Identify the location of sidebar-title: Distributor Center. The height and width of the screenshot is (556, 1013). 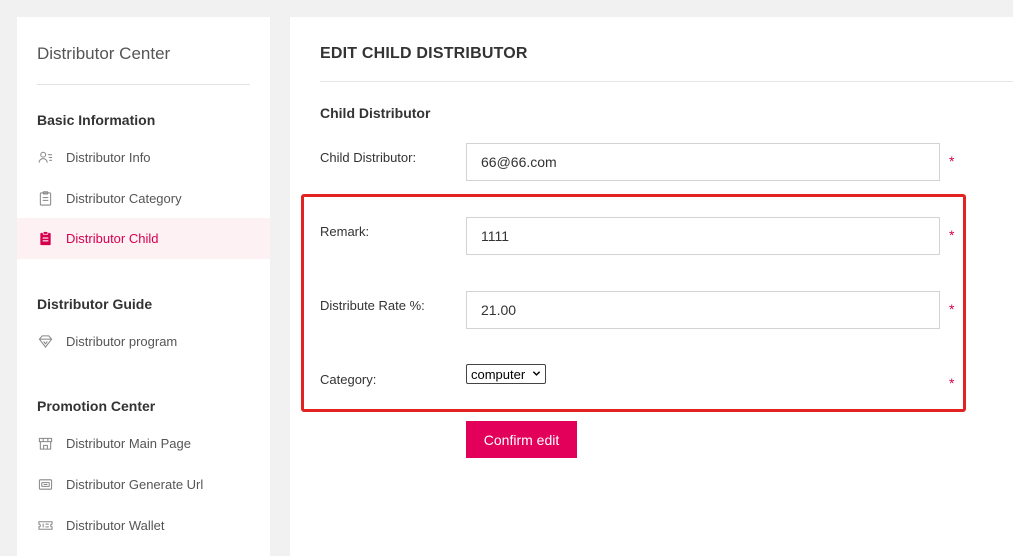
(104, 53).